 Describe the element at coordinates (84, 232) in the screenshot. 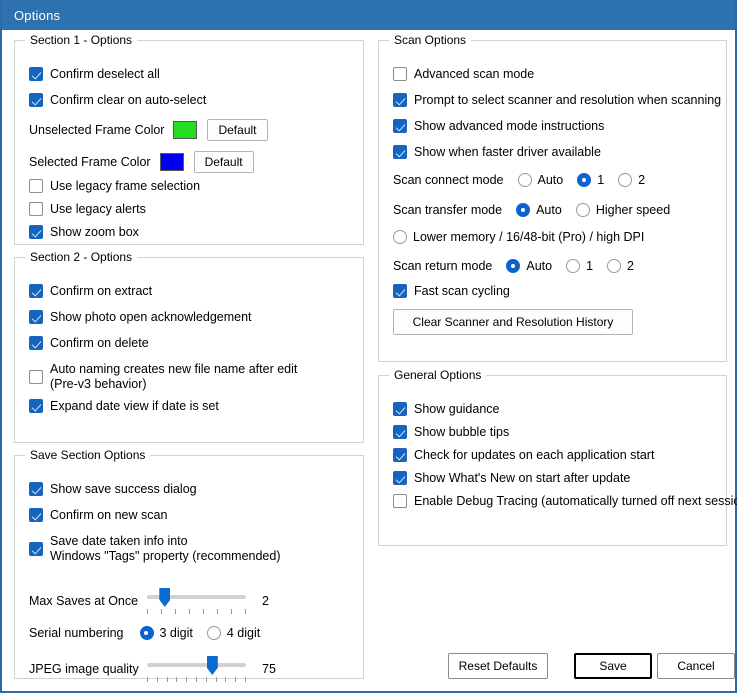

I see `checkbox-row-show-zoom-box: Show zoom box` at that location.